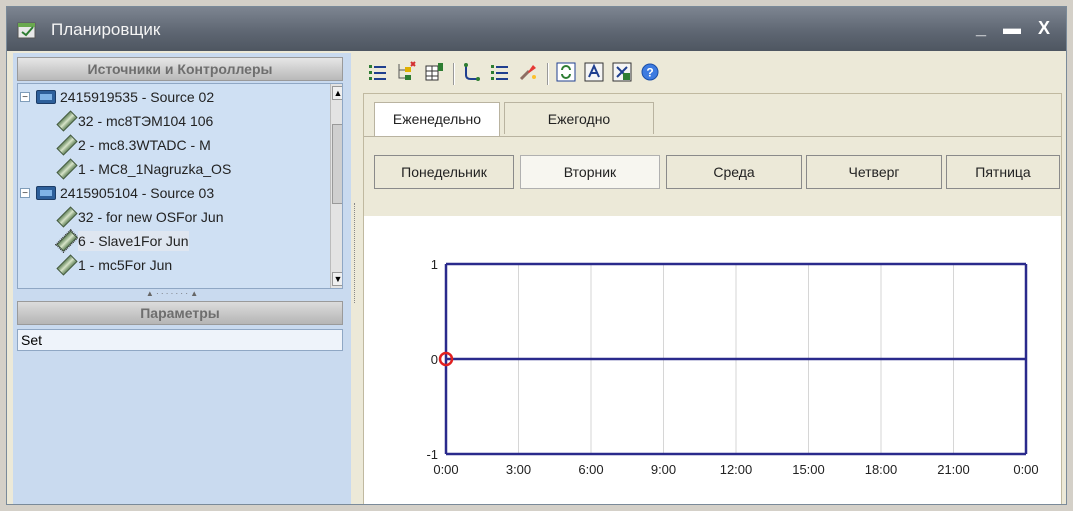  What do you see at coordinates (566, 72) in the screenshot?
I see `refresh-icon` at bounding box center [566, 72].